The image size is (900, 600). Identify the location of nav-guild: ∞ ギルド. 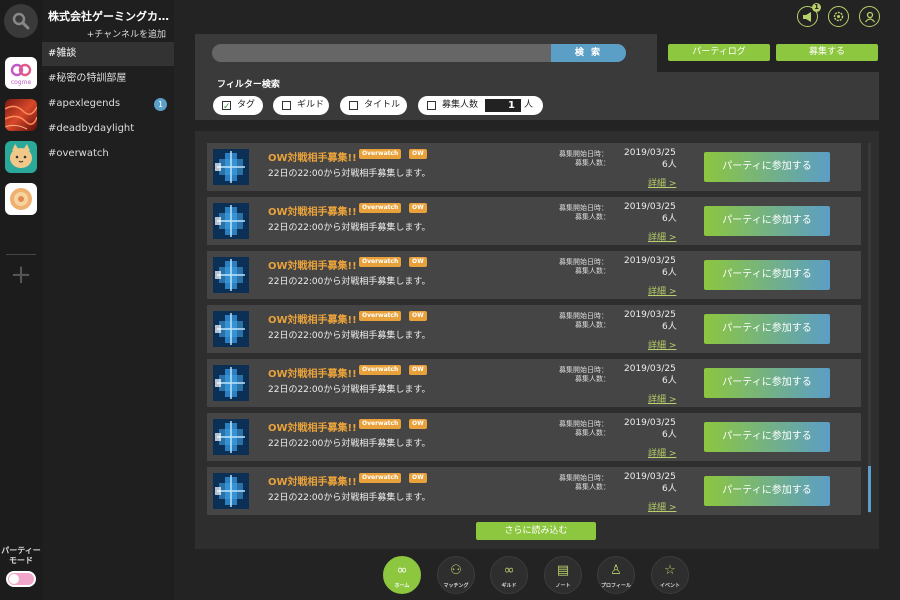
(509, 575).